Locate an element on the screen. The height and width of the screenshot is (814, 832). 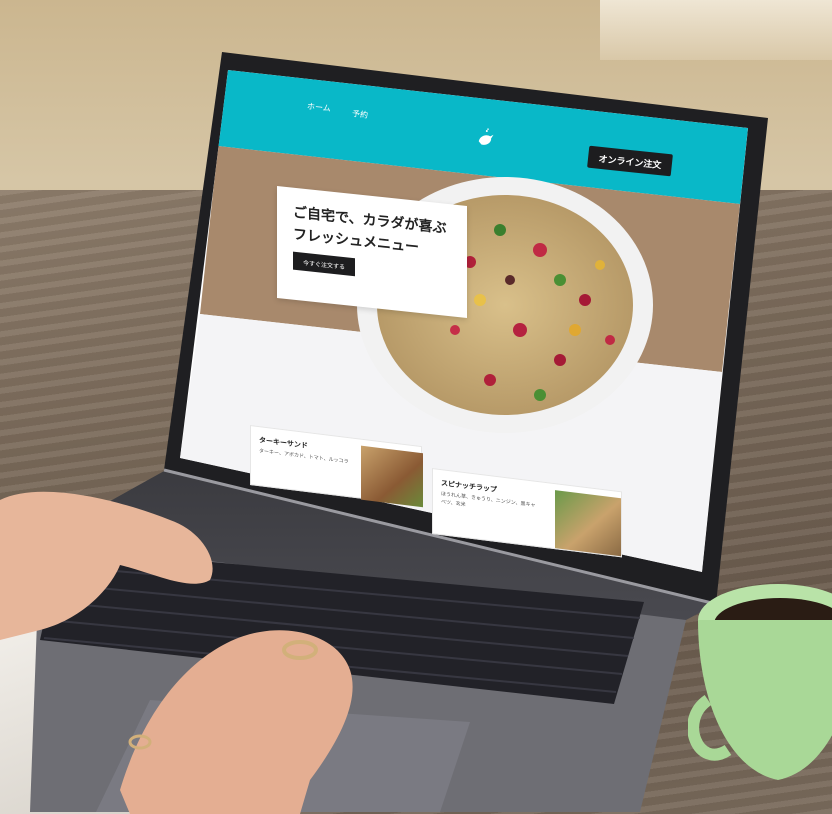
left-hand is located at coordinates (106, 565).